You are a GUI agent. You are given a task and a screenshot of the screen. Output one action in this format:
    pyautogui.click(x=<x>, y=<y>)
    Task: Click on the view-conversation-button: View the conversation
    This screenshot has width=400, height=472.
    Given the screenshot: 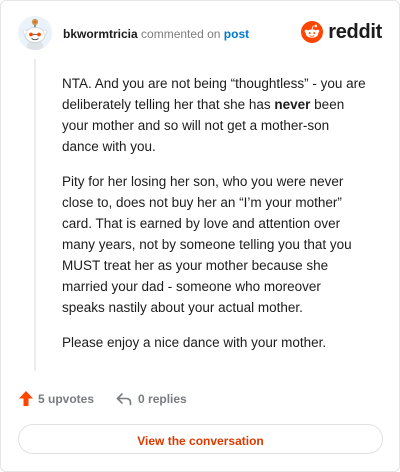 What is the action you would take?
    pyautogui.click(x=200, y=439)
    